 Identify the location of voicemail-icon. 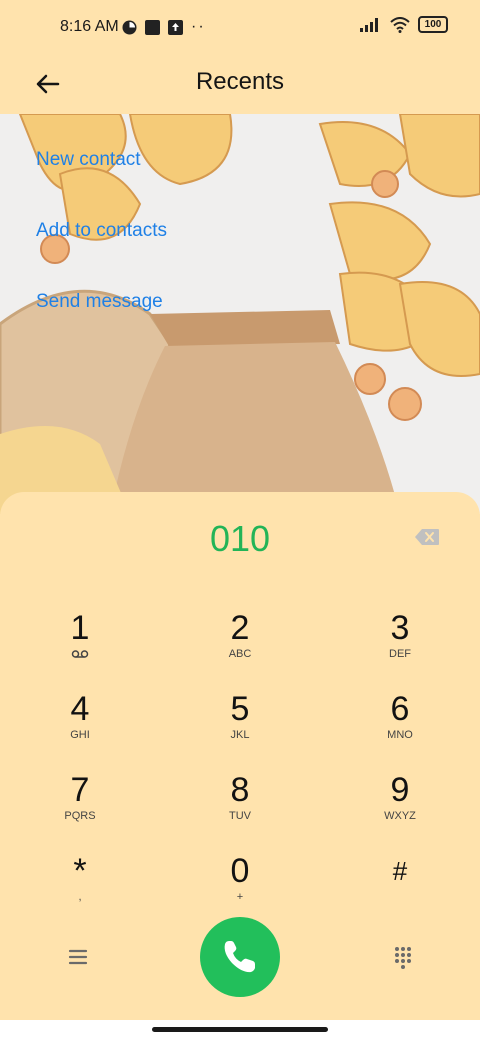
(80, 654).